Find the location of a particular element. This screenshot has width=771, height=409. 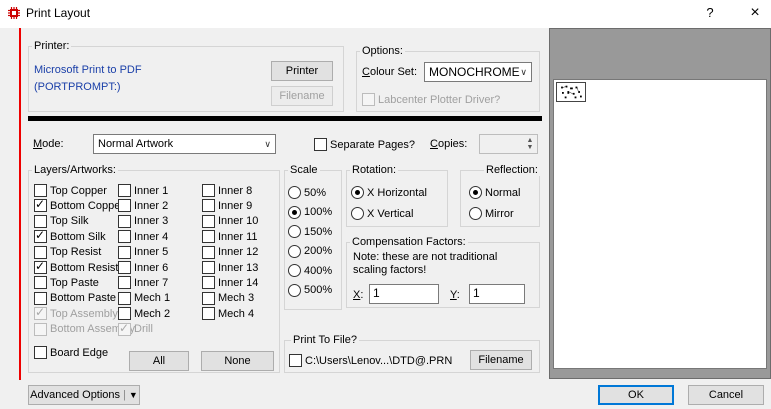

reflection-normal-radio: Normal is located at coordinates (494, 192).